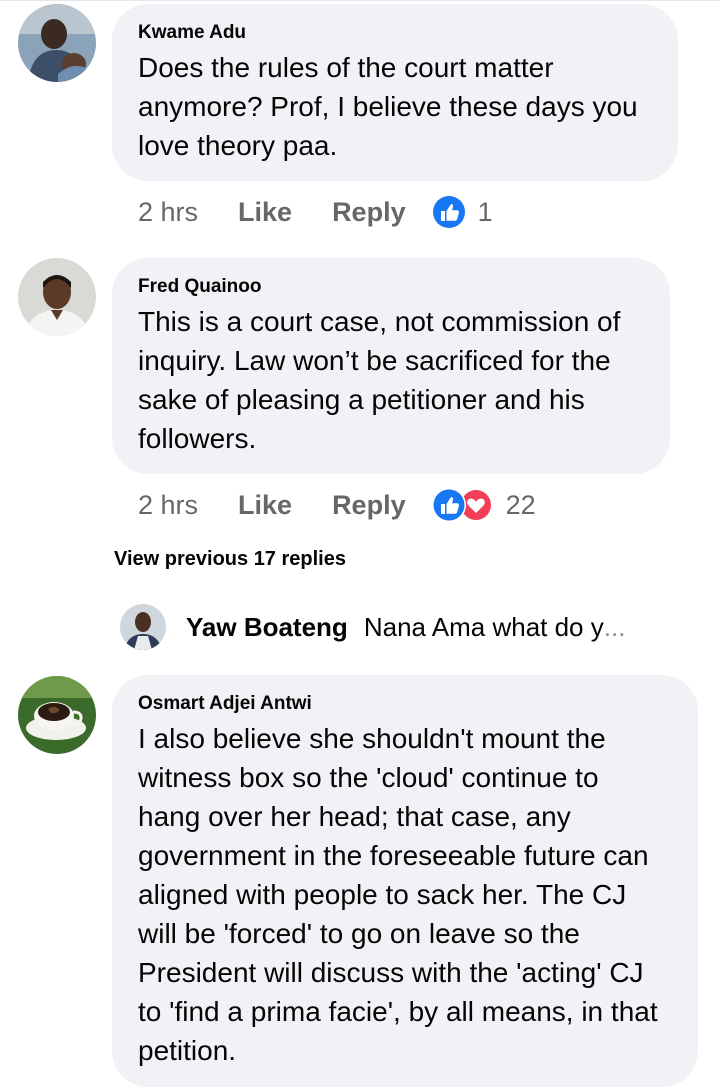 The height and width of the screenshot is (1087, 720). I want to click on reaction-count: 22, so click(520, 504).